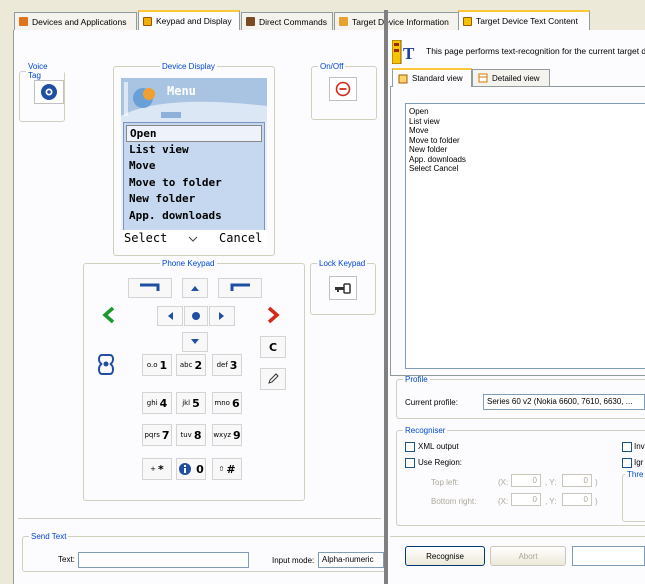  I want to click on right-key, so click(222, 316).